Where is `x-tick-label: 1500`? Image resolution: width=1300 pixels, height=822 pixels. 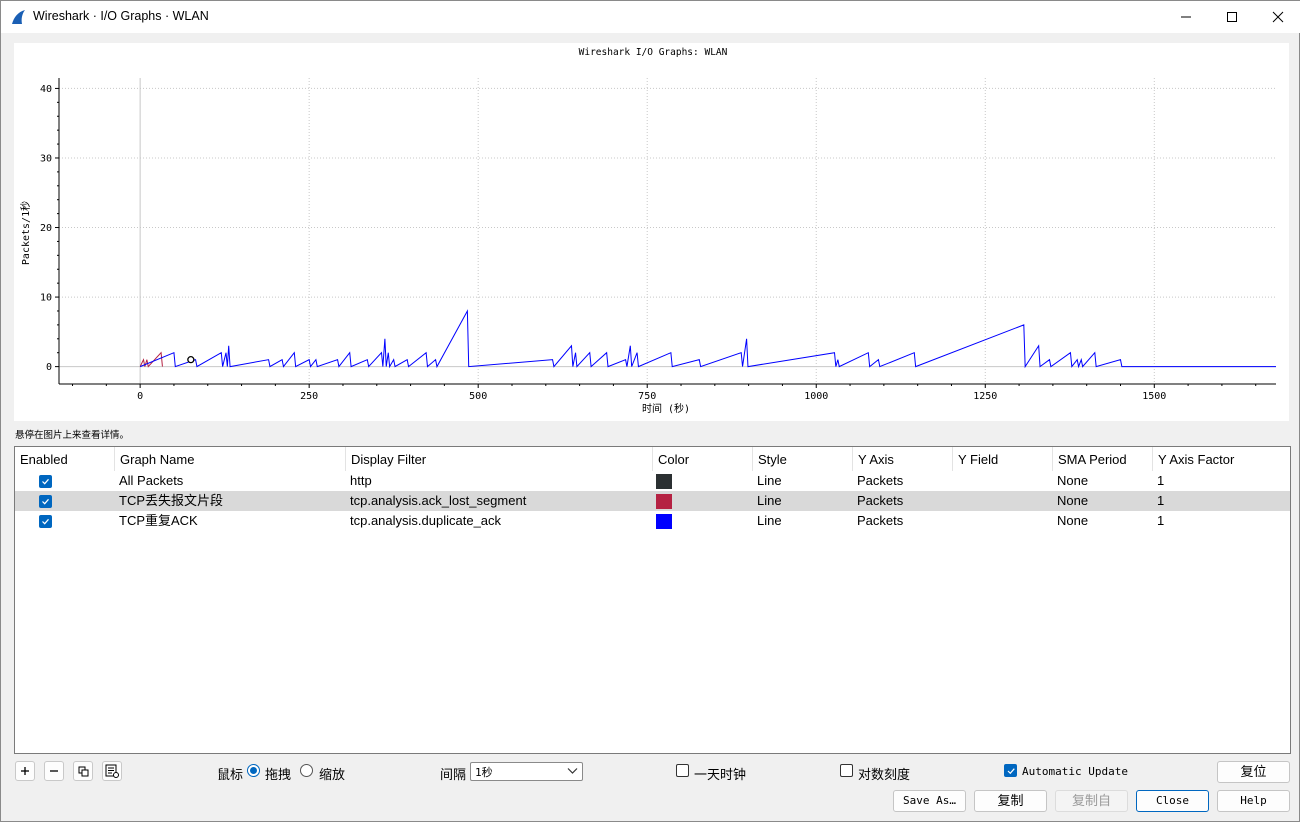 x-tick-label: 1500 is located at coordinates (1154, 396).